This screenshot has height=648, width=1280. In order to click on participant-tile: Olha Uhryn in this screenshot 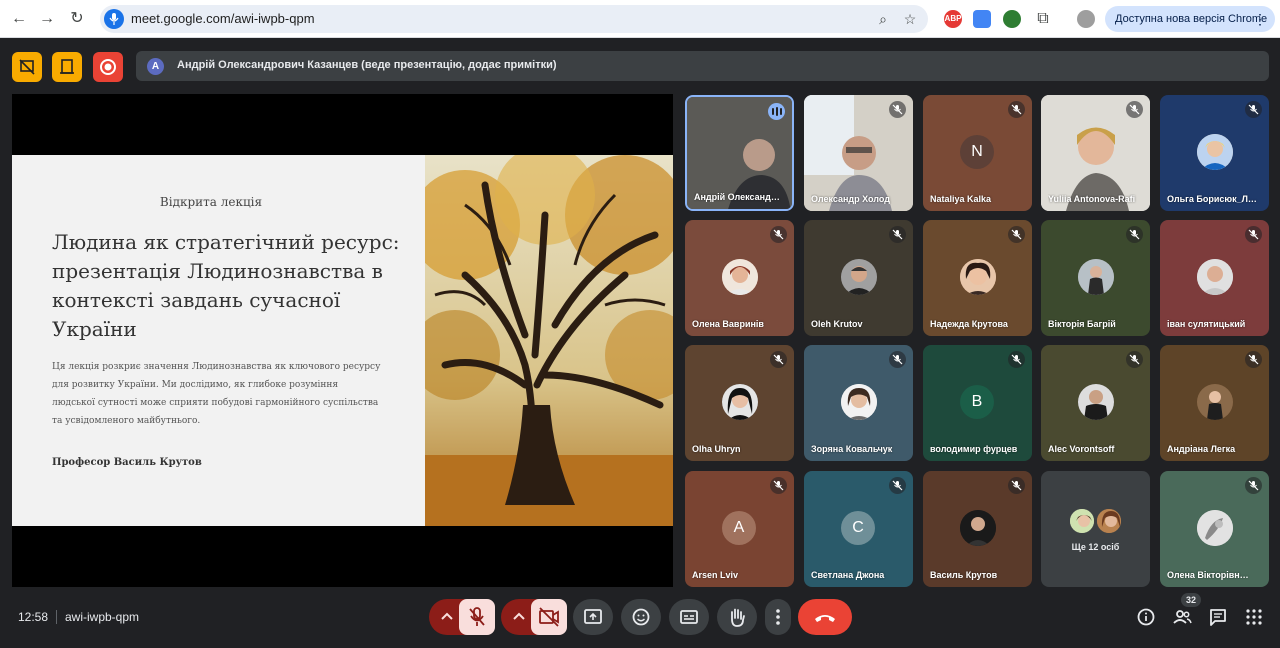, I will do `click(739, 403)`.